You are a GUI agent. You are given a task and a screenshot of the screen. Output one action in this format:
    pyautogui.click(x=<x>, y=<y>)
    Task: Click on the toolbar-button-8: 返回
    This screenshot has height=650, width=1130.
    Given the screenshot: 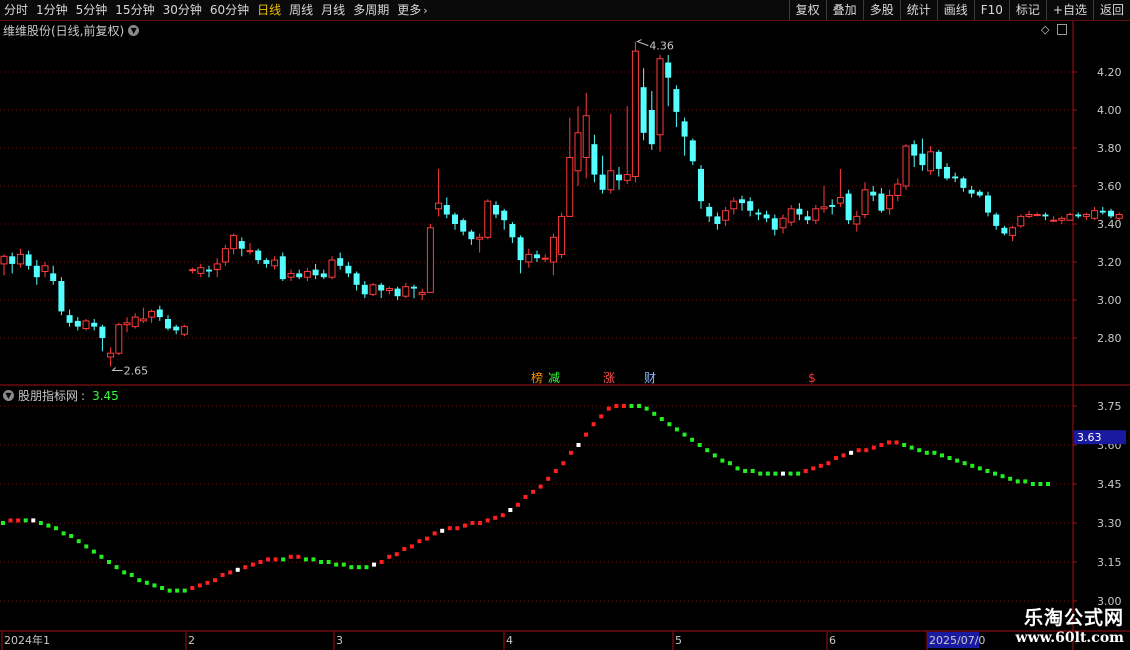 What is the action you would take?
    pyautogui.click(x=1111, y=10)
    